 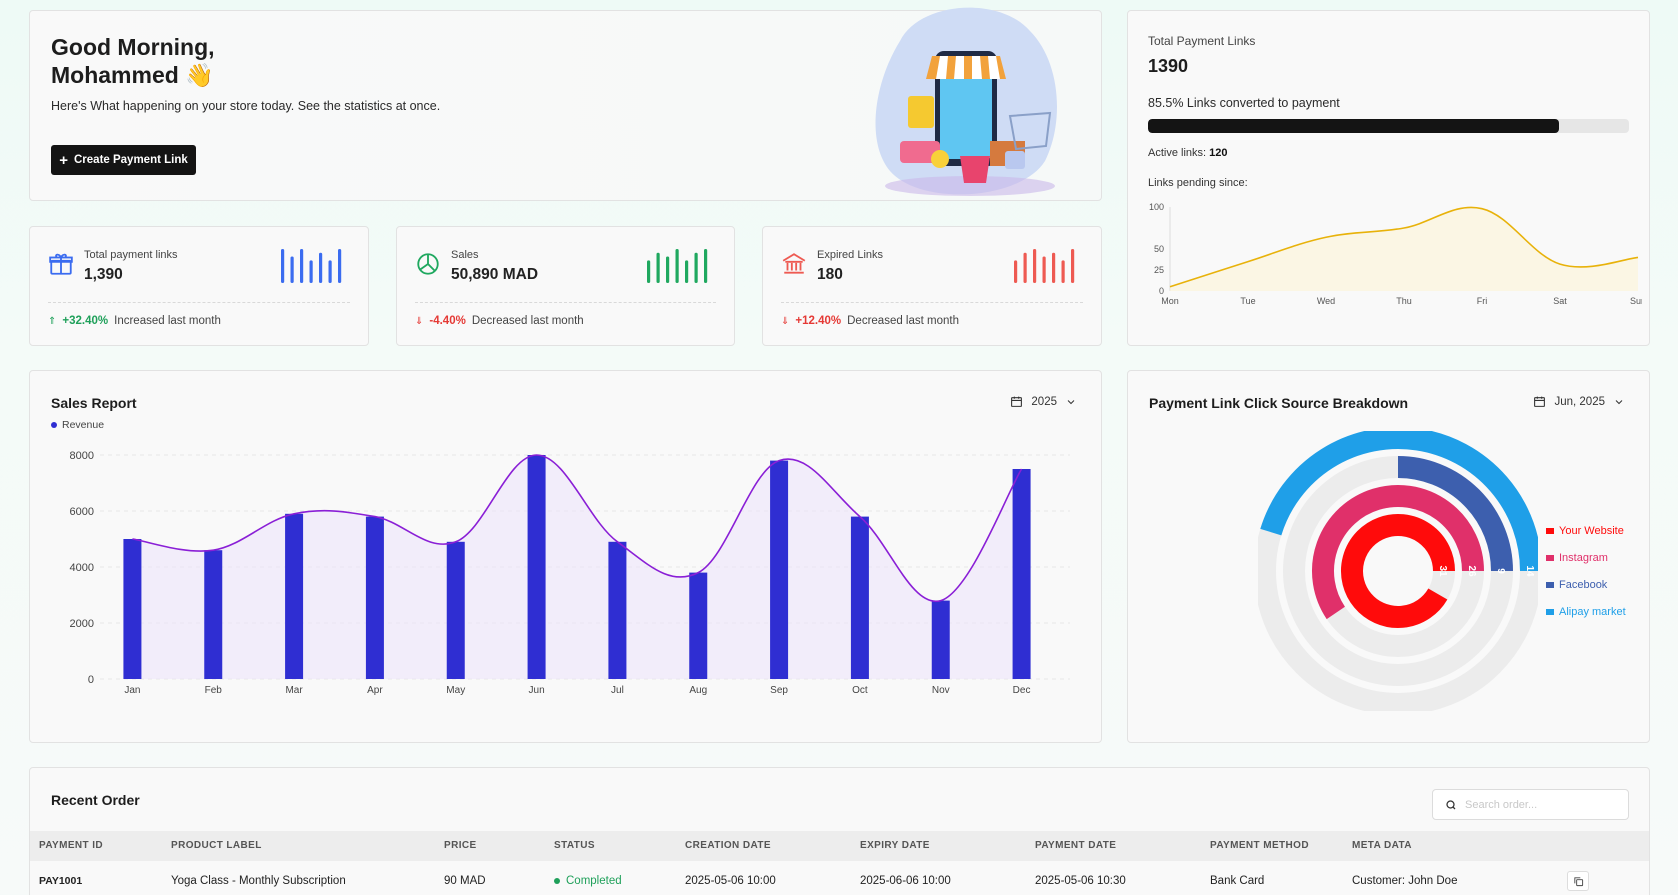 I want to click on status-label: Completed, so click(x=594, y=881).